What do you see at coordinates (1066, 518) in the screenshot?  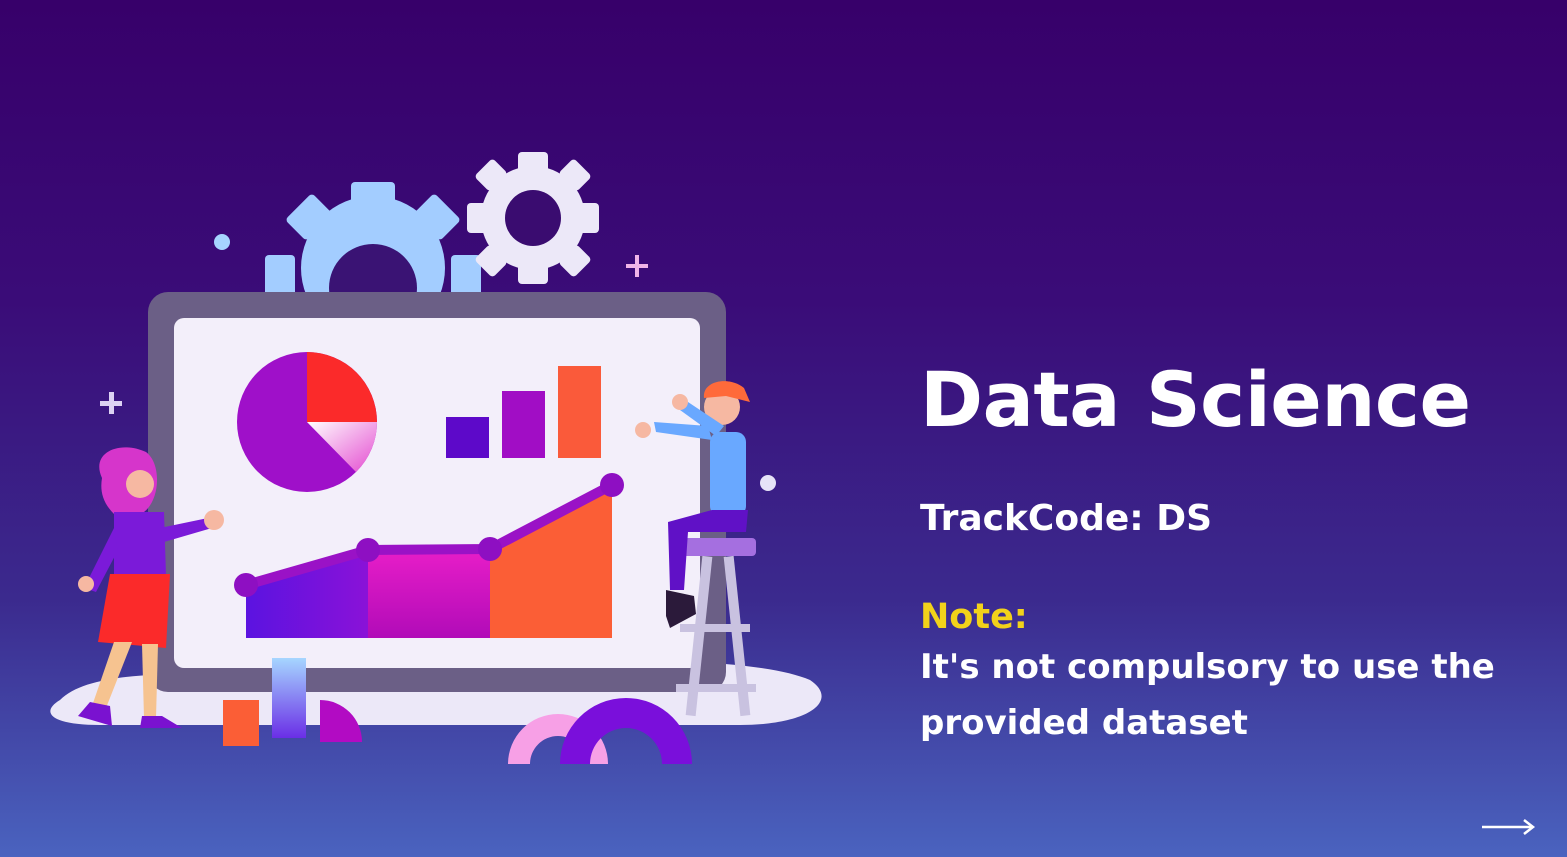 I see `trackcode-label: TrackCode: DS` at bounding box center [1066, 518].